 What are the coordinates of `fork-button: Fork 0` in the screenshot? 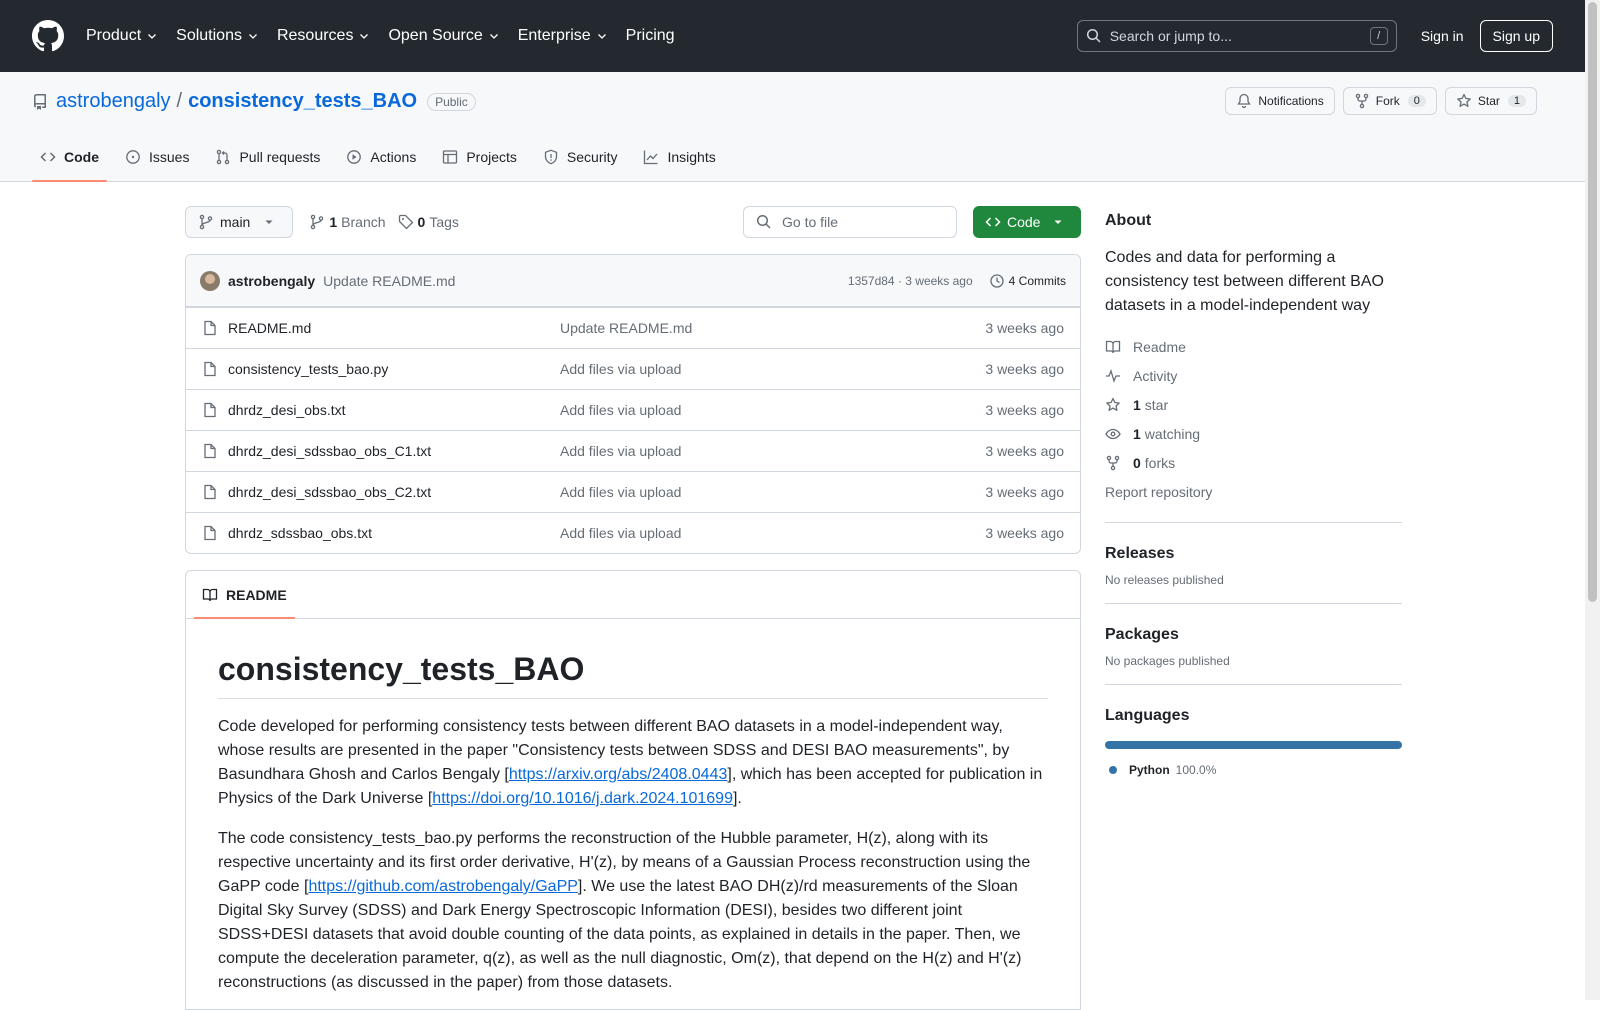 It's located at (1389, 101).